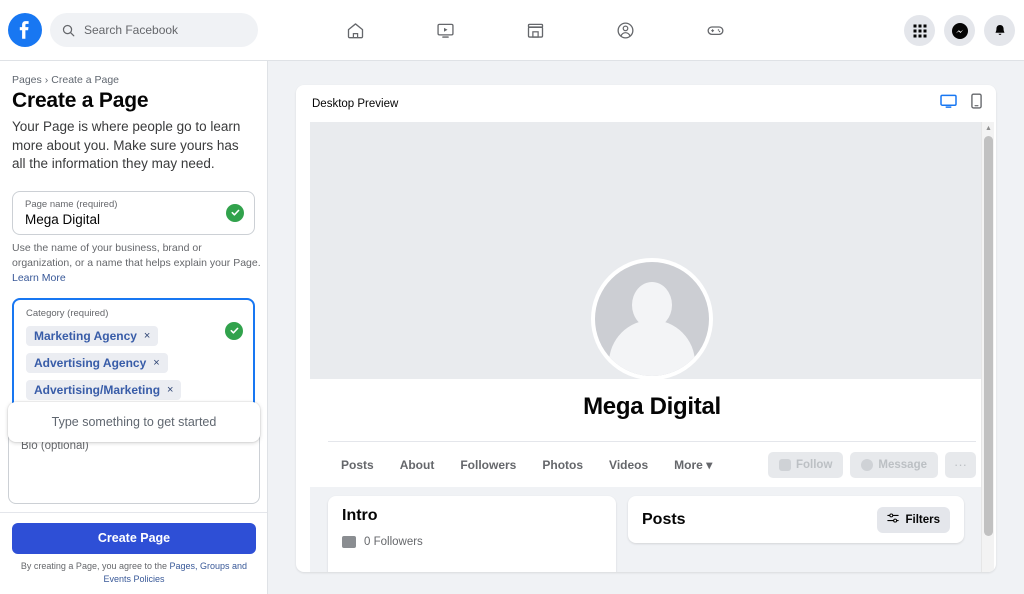 This screenshot has width=1024, height=594. Describe the element at coordinates (784, 464) in the screenshot. I see `follow-icon` at that location.